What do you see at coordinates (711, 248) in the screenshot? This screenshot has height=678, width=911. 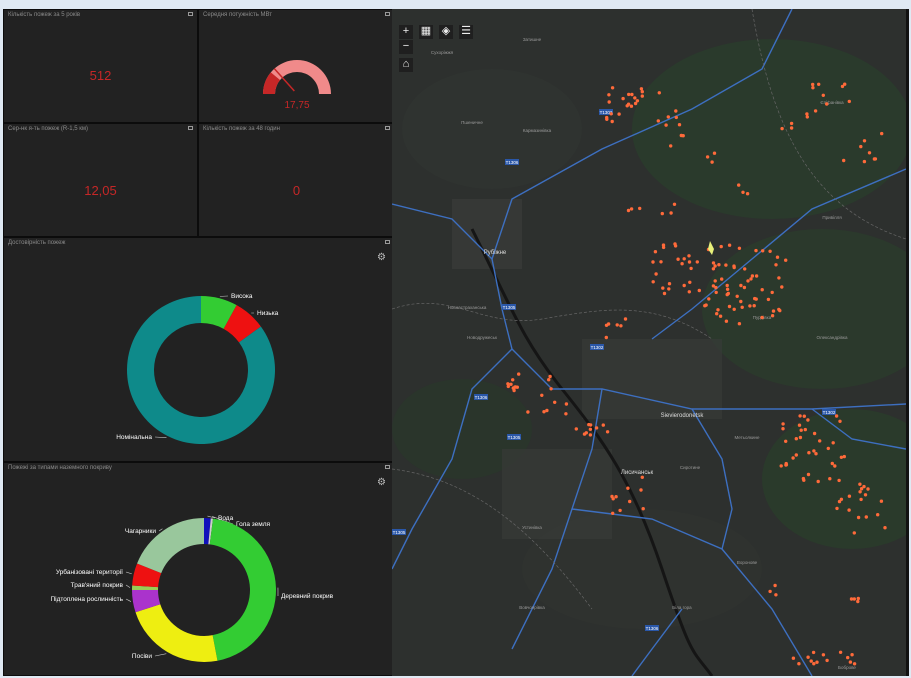 I see `selected-feature` at bounding box center [711, 248].